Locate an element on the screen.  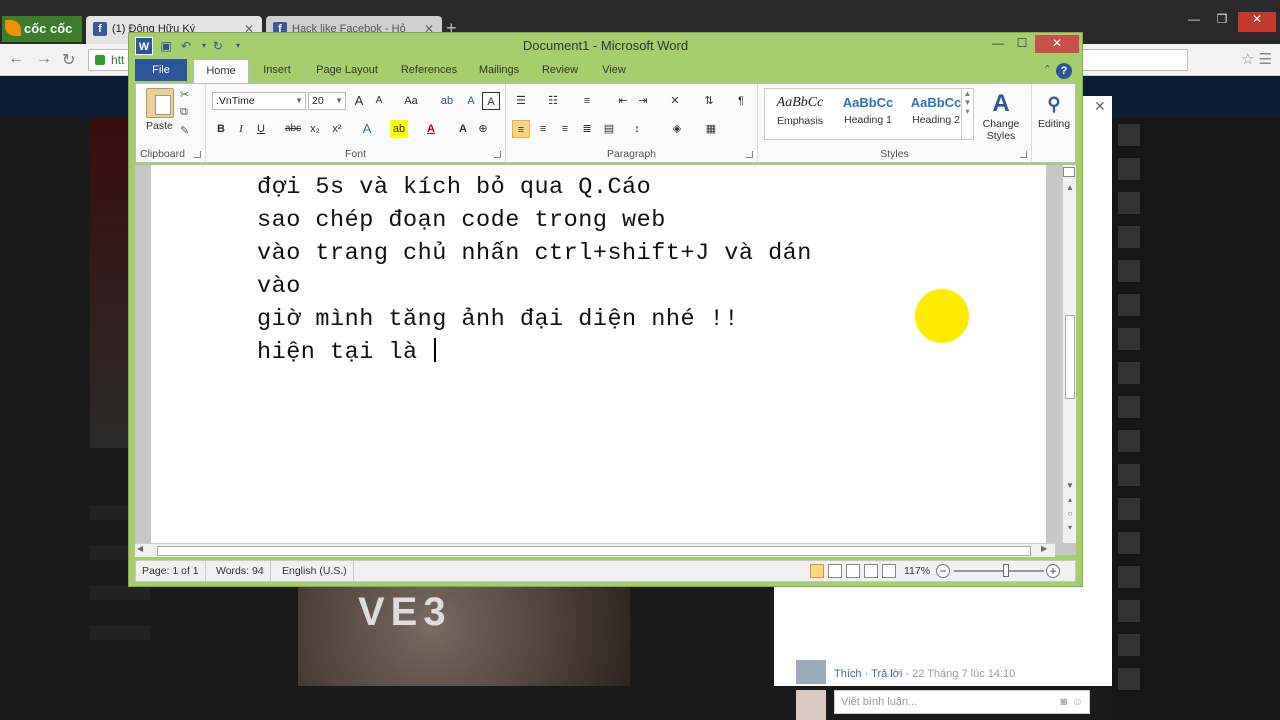
bold-button: B is located at coordinates (221, 129).